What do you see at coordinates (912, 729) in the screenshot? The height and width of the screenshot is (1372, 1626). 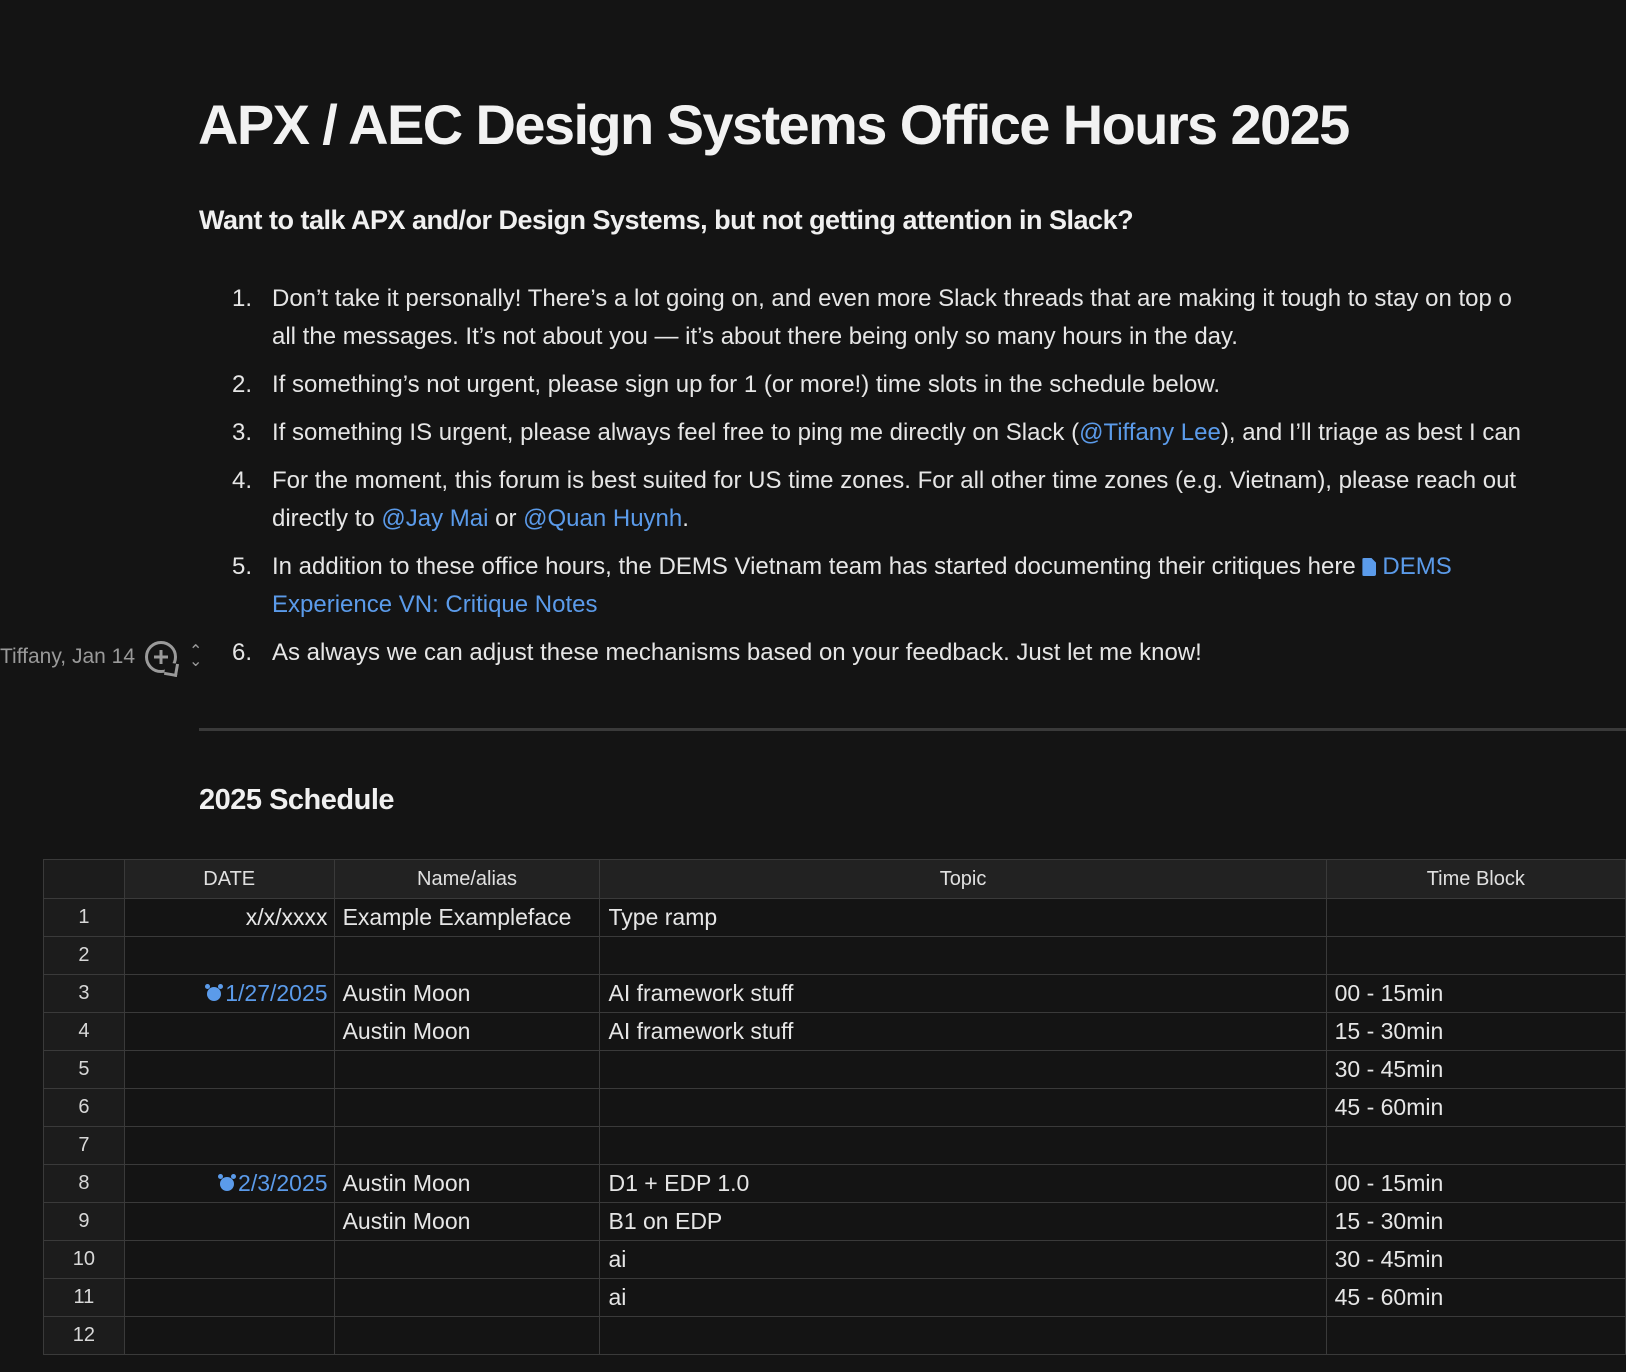 I see `section-divider` at bounding box center [912, 729].